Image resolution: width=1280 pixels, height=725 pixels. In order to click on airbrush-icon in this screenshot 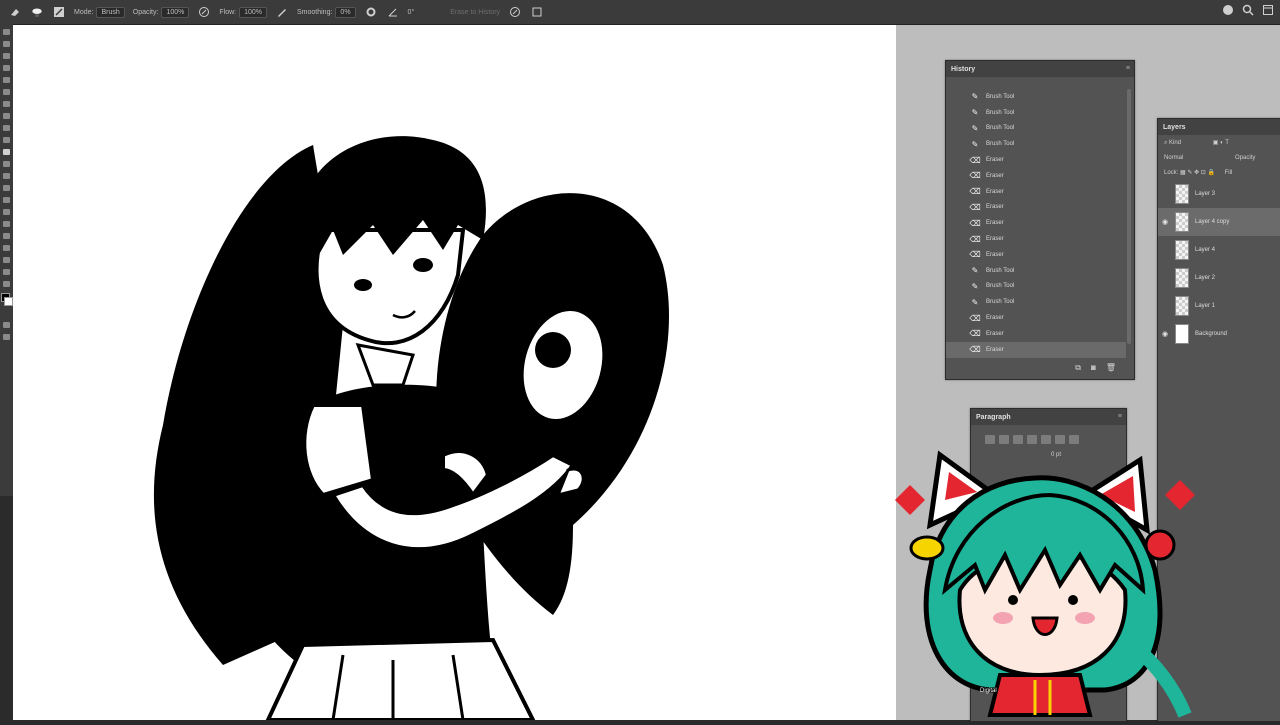, I will do `click(282, 12)`.